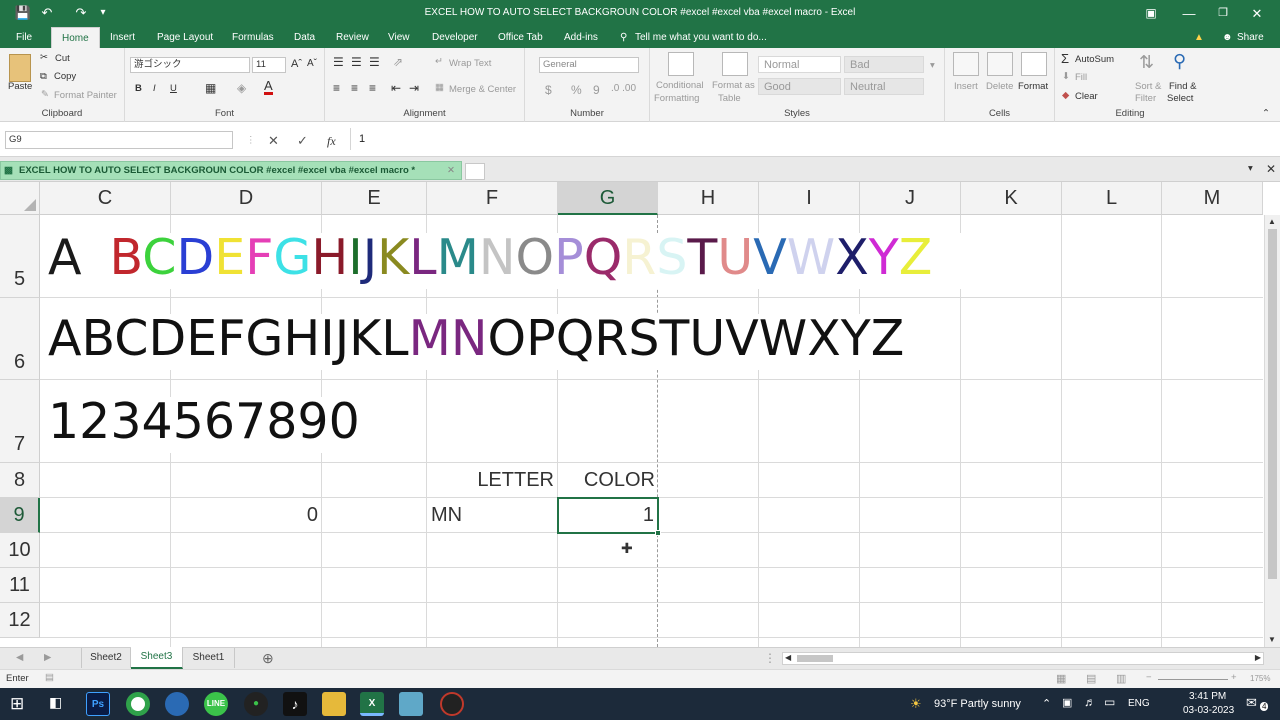  What do you see at coordinates (788, 657) in the screenshot?
I see `scroll-left-icon: ◀` at bounding box center [788, 657].